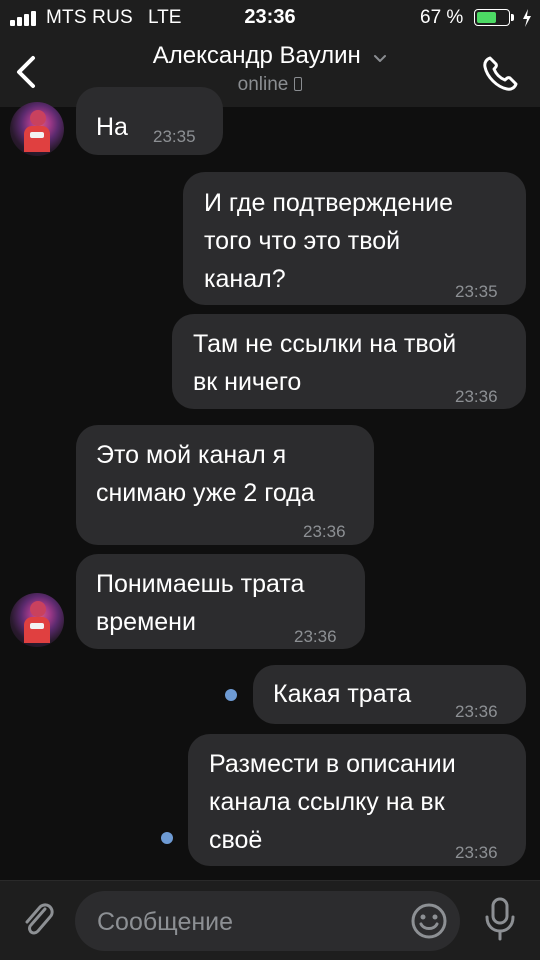 This screenshot has width=540, height=960. I want to click on message-bubble-incoming: Это мой канал я снимаю уже 2 года 23:36, so click(225, 485).